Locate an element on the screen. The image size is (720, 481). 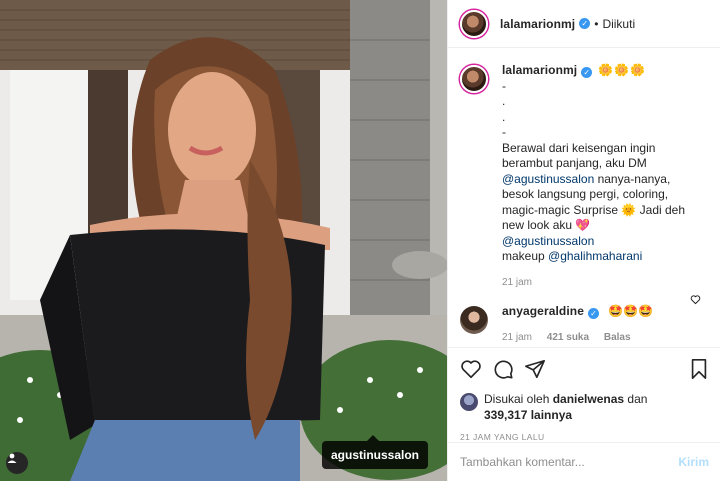
likes-count: 339,317 lainnya is located at coordinates (528, 415).